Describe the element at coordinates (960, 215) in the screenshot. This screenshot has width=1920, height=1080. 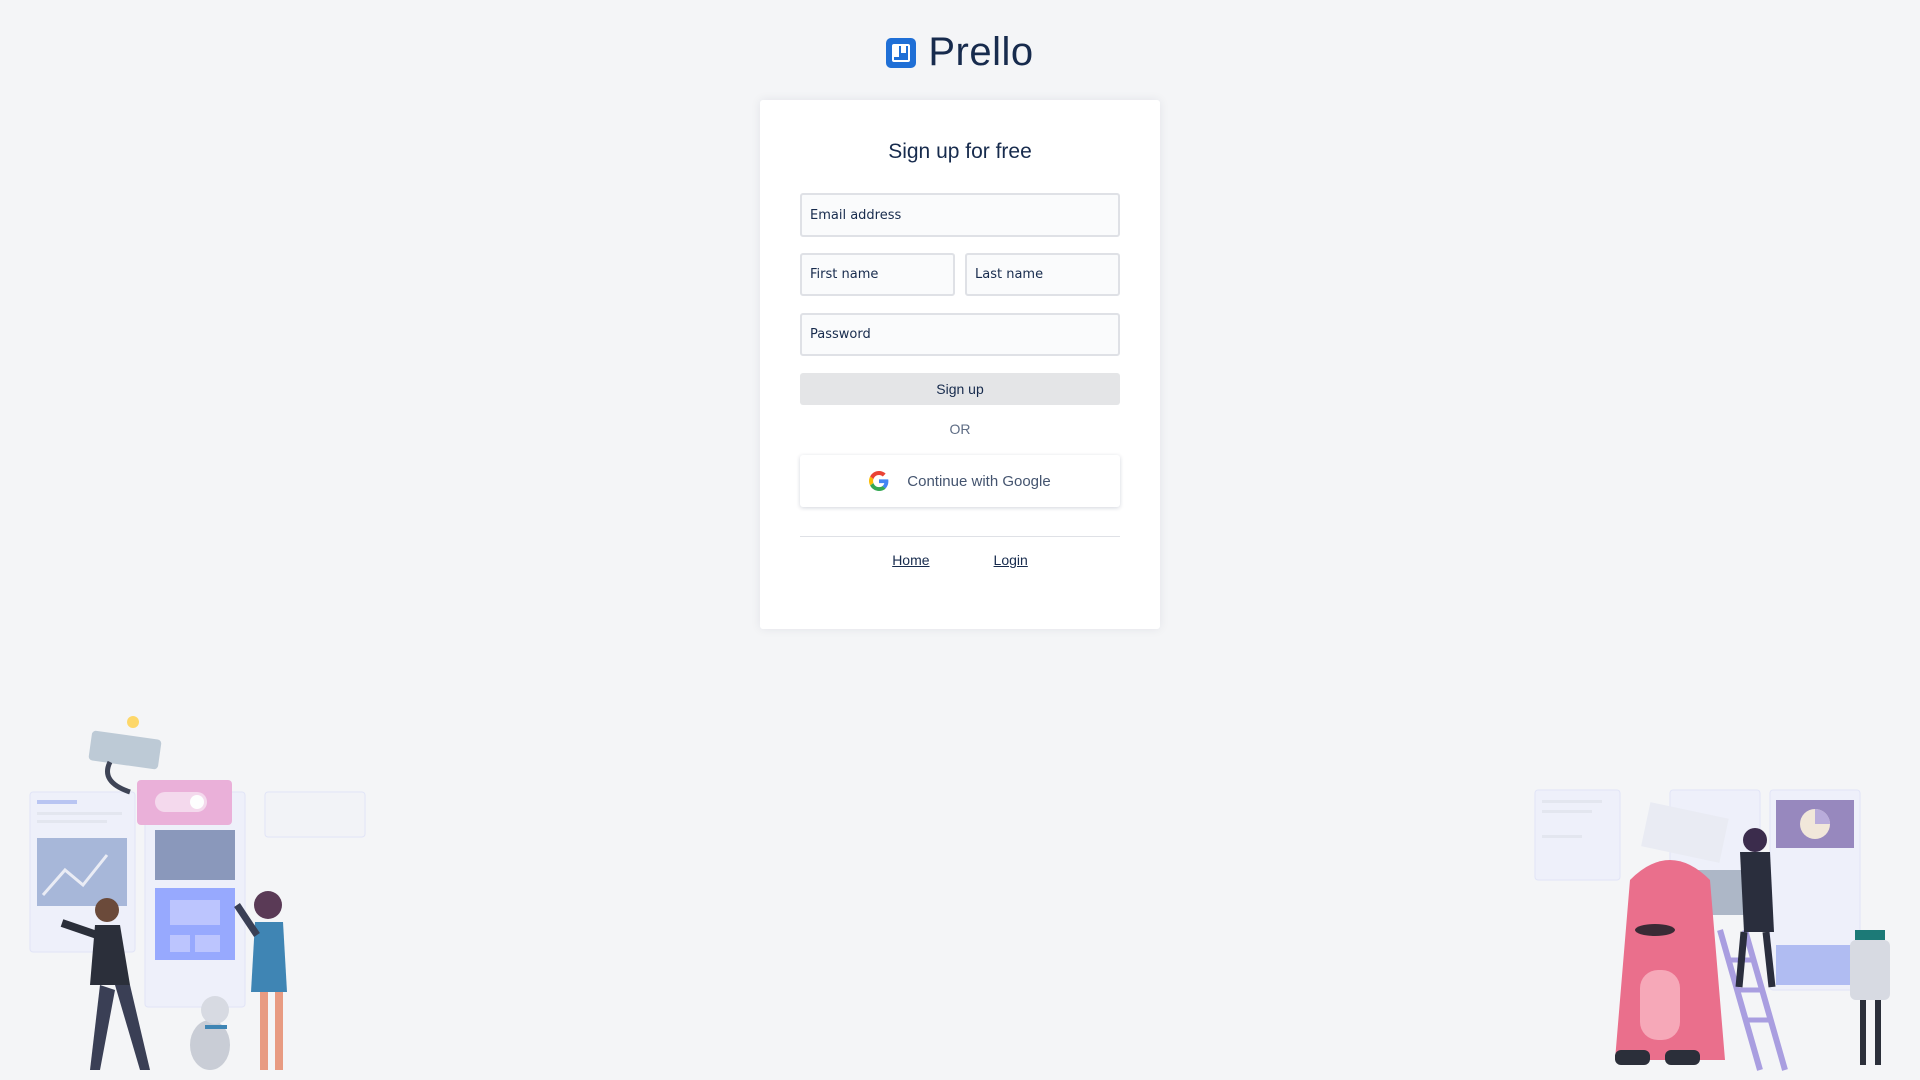
I see `email-input: Email address` at that location.